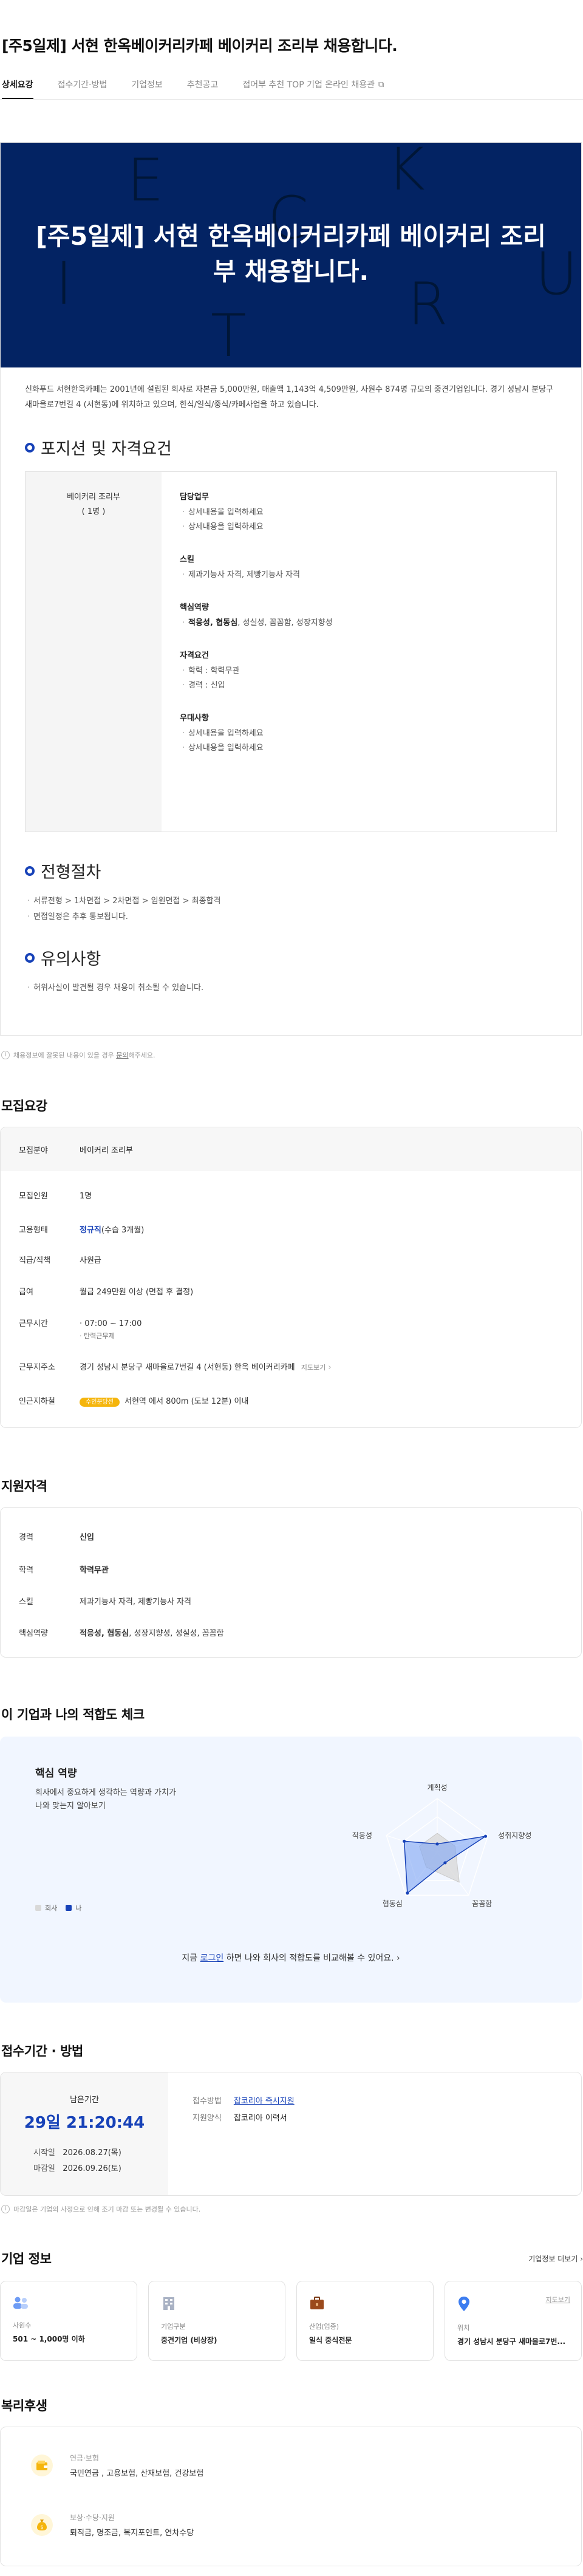 This screenshot has height=2576, width=583. What do you see at coordinates (188, 1367) in the screenshot?
I see `row-value: 경기 성남시 분당구 새마을로7번길 4 (서현동) 한옥 베이커리카페` at bounding box center [188, 1367].